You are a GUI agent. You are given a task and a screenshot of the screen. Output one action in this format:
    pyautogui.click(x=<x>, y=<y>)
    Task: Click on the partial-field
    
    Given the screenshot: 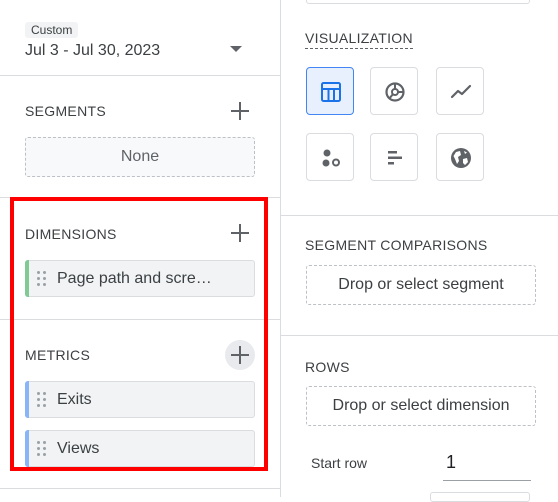 What is the action you would take?
    pyautogui.click(x=480, y=497)
    